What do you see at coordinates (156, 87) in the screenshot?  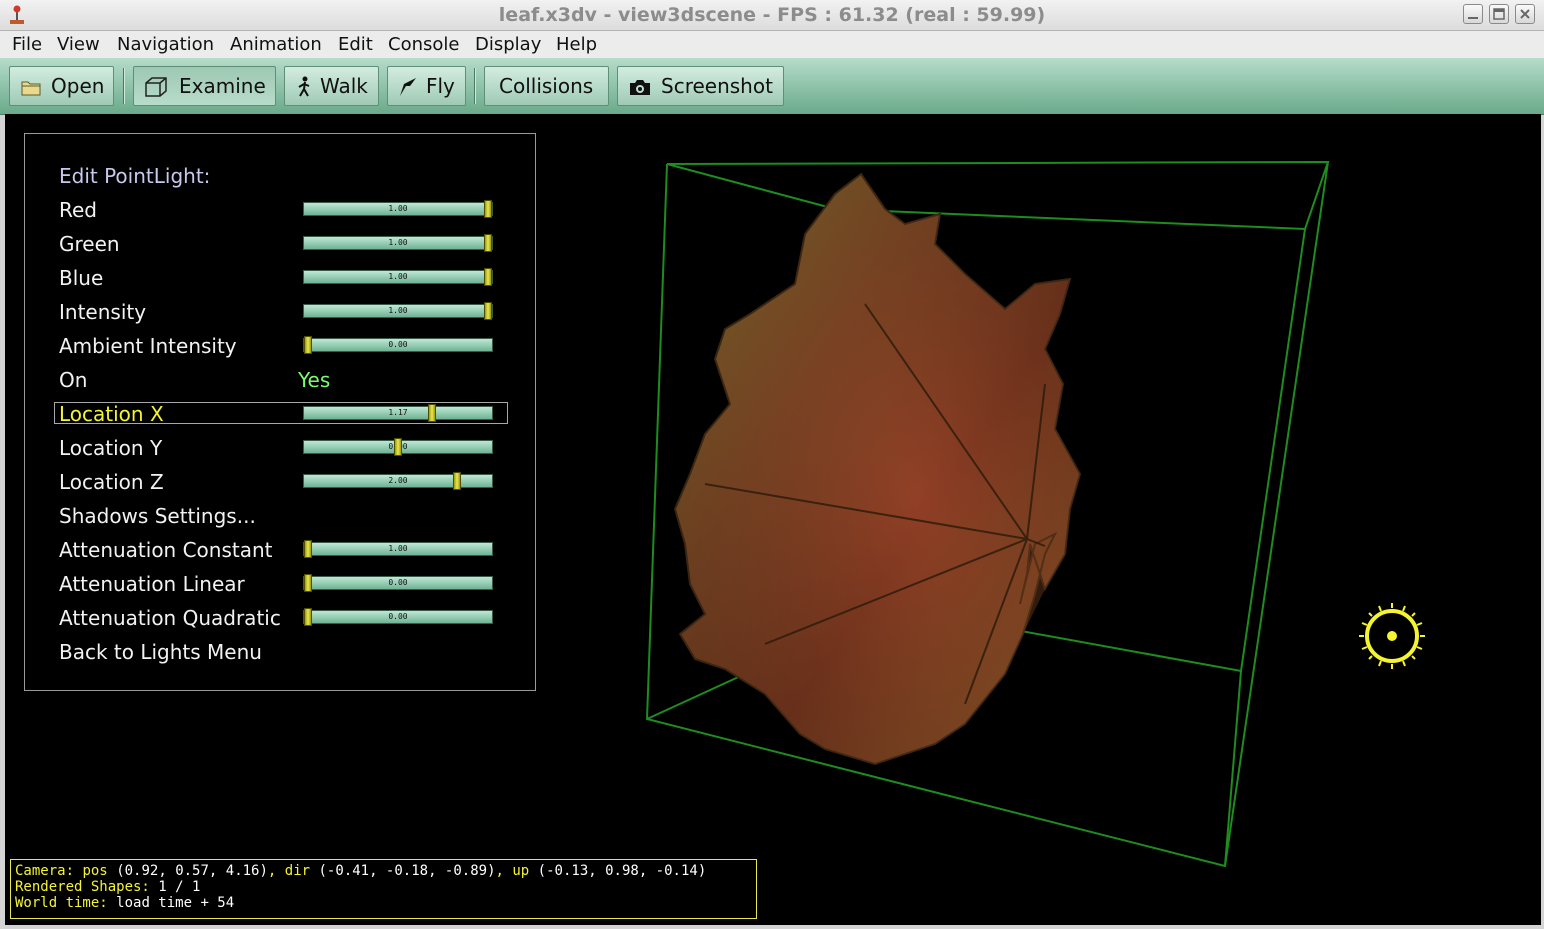 I see `cube-icon` at bounding box center [156, 87].